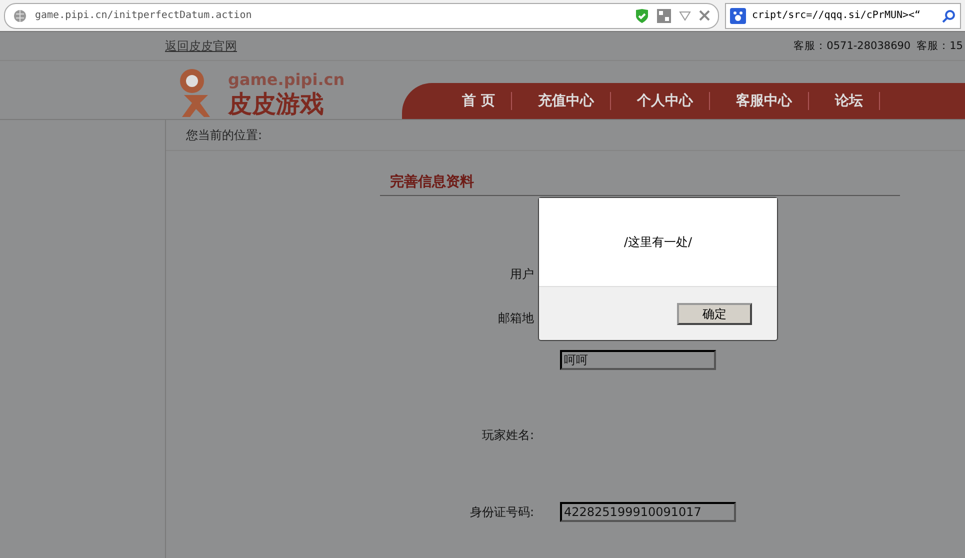 This screenshot has width=965, height=558. What do you see at coordinates (665, 101) in the screenshot?
I see `nav-link: 个人中心` at bounding box center [665, 101].